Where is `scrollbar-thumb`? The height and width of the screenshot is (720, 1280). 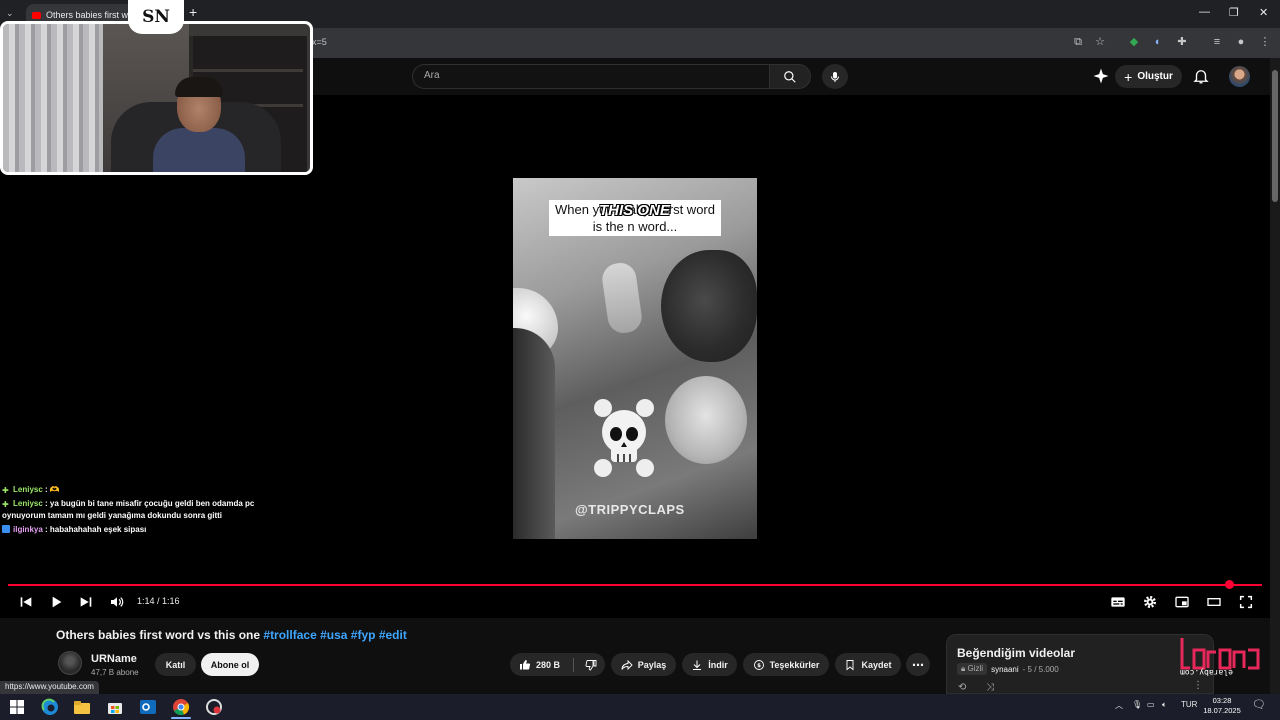 scrollbar-thumb is located at coordinates (1275, 136).